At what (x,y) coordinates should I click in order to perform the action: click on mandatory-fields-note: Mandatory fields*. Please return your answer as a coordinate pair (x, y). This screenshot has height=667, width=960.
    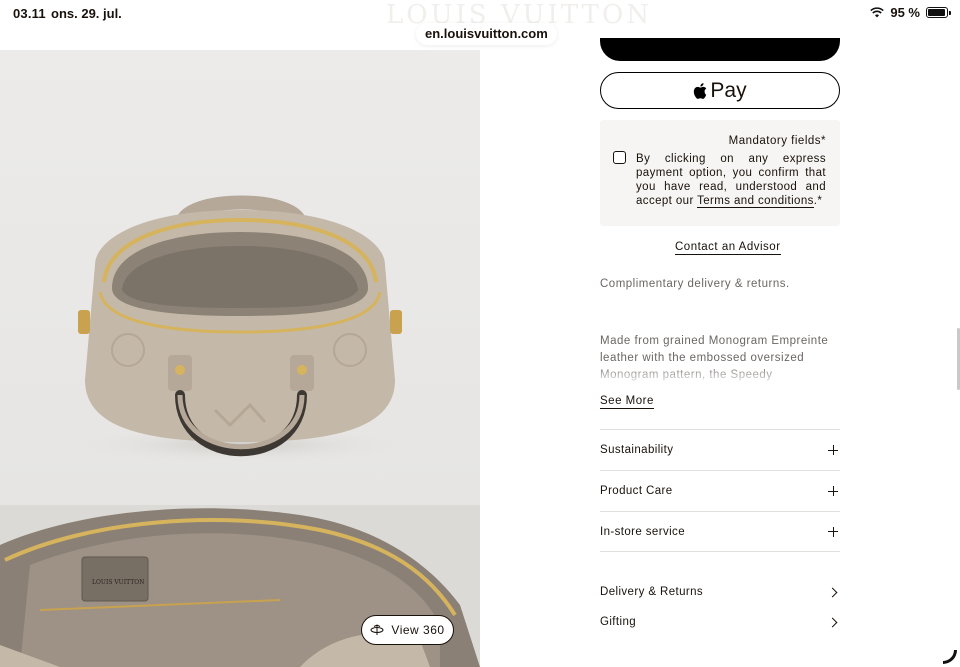
    Looking at the image, I should click on (777, 141).